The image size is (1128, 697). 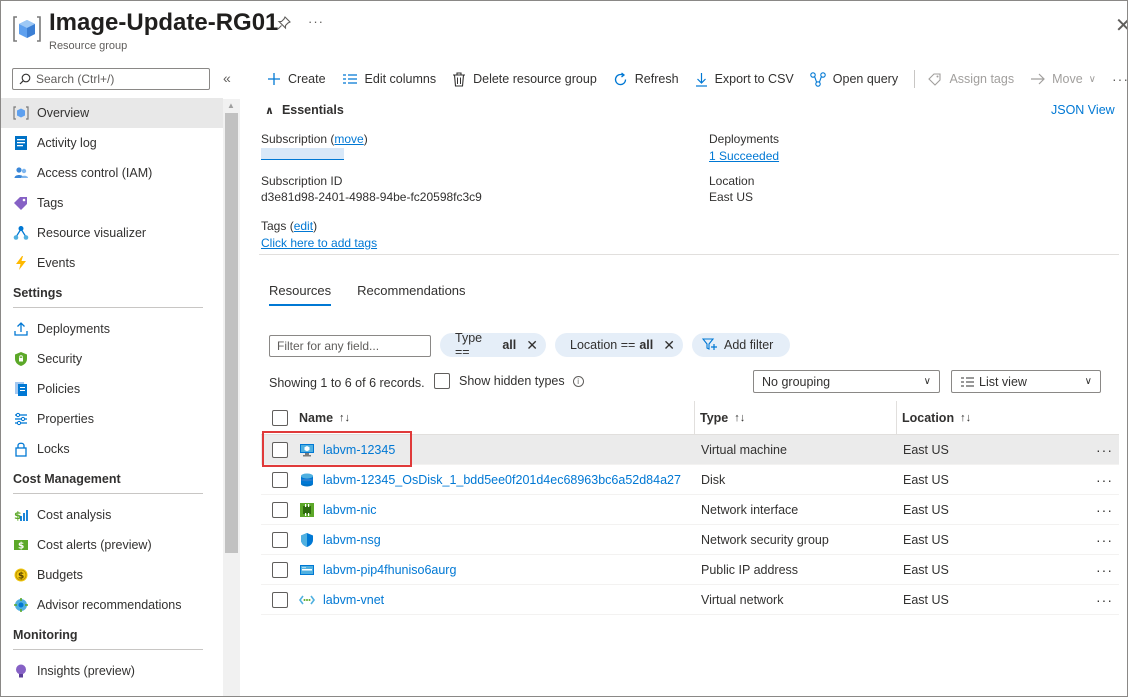 I want to click on show-hidden-checkbox, so click(x=442, y=381).